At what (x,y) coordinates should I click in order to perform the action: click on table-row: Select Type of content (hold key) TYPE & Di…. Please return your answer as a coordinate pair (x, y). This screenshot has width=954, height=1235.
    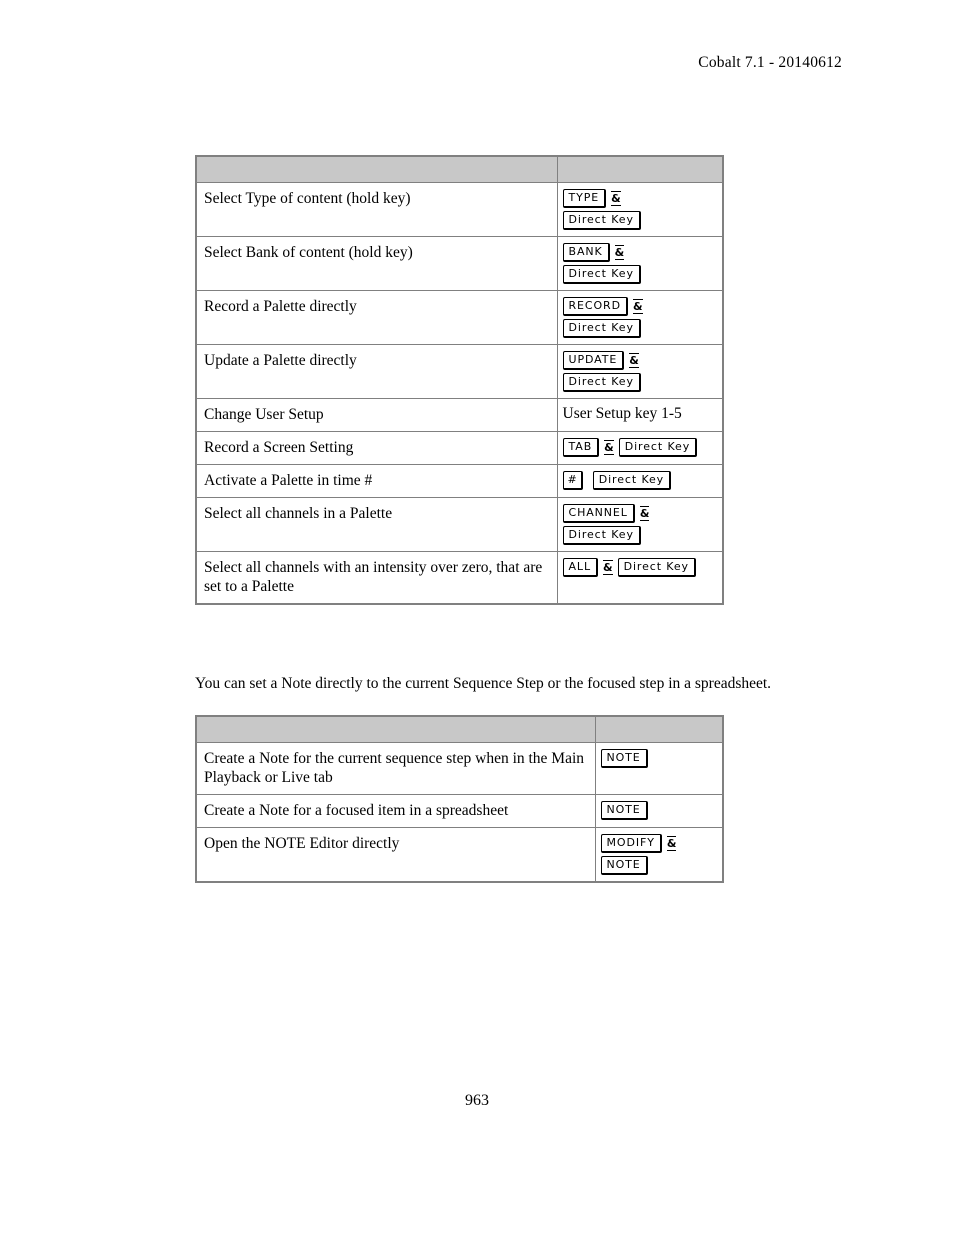
    Looking at the image, I should click on (459, 209).